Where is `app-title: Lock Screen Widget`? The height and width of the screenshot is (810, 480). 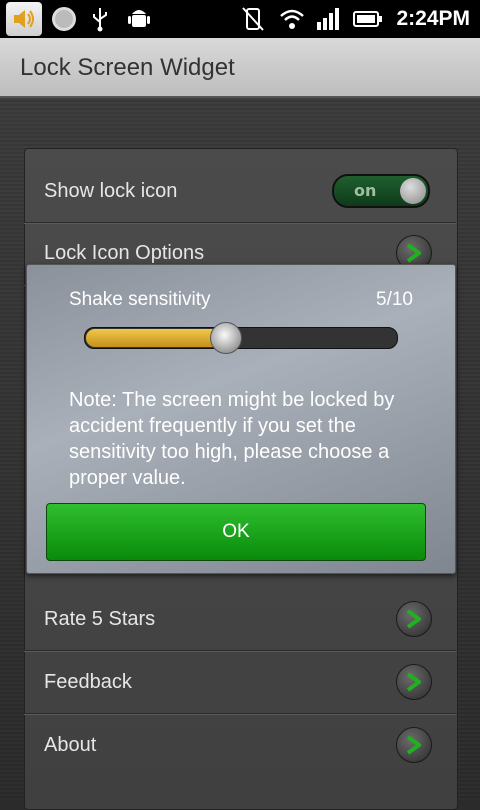
app-title: Lock Screen Widget is located at coordinates (127, 67).